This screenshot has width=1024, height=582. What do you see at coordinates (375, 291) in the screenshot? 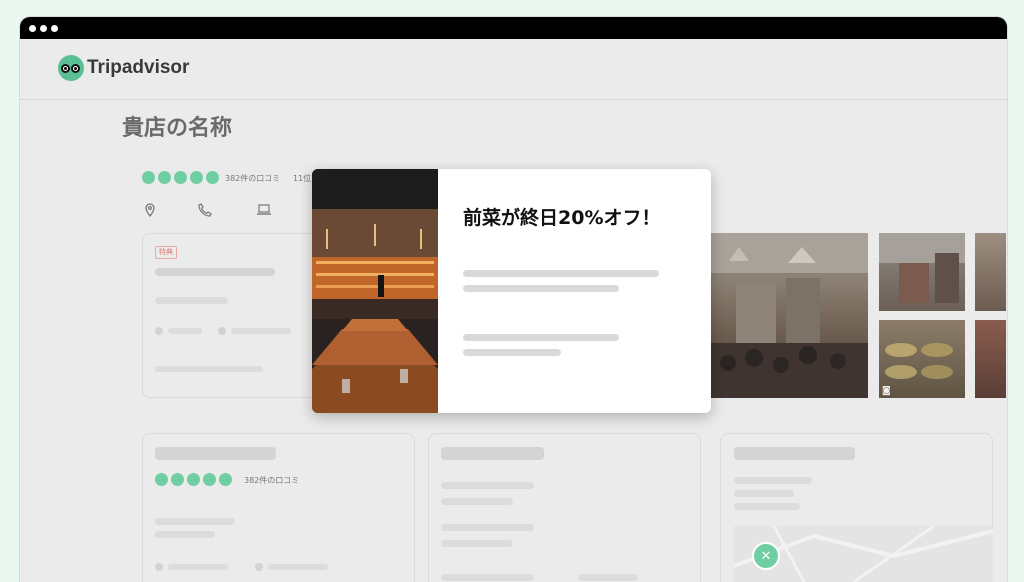
I see `restaurant-photo` at bounding box center [375, 291].